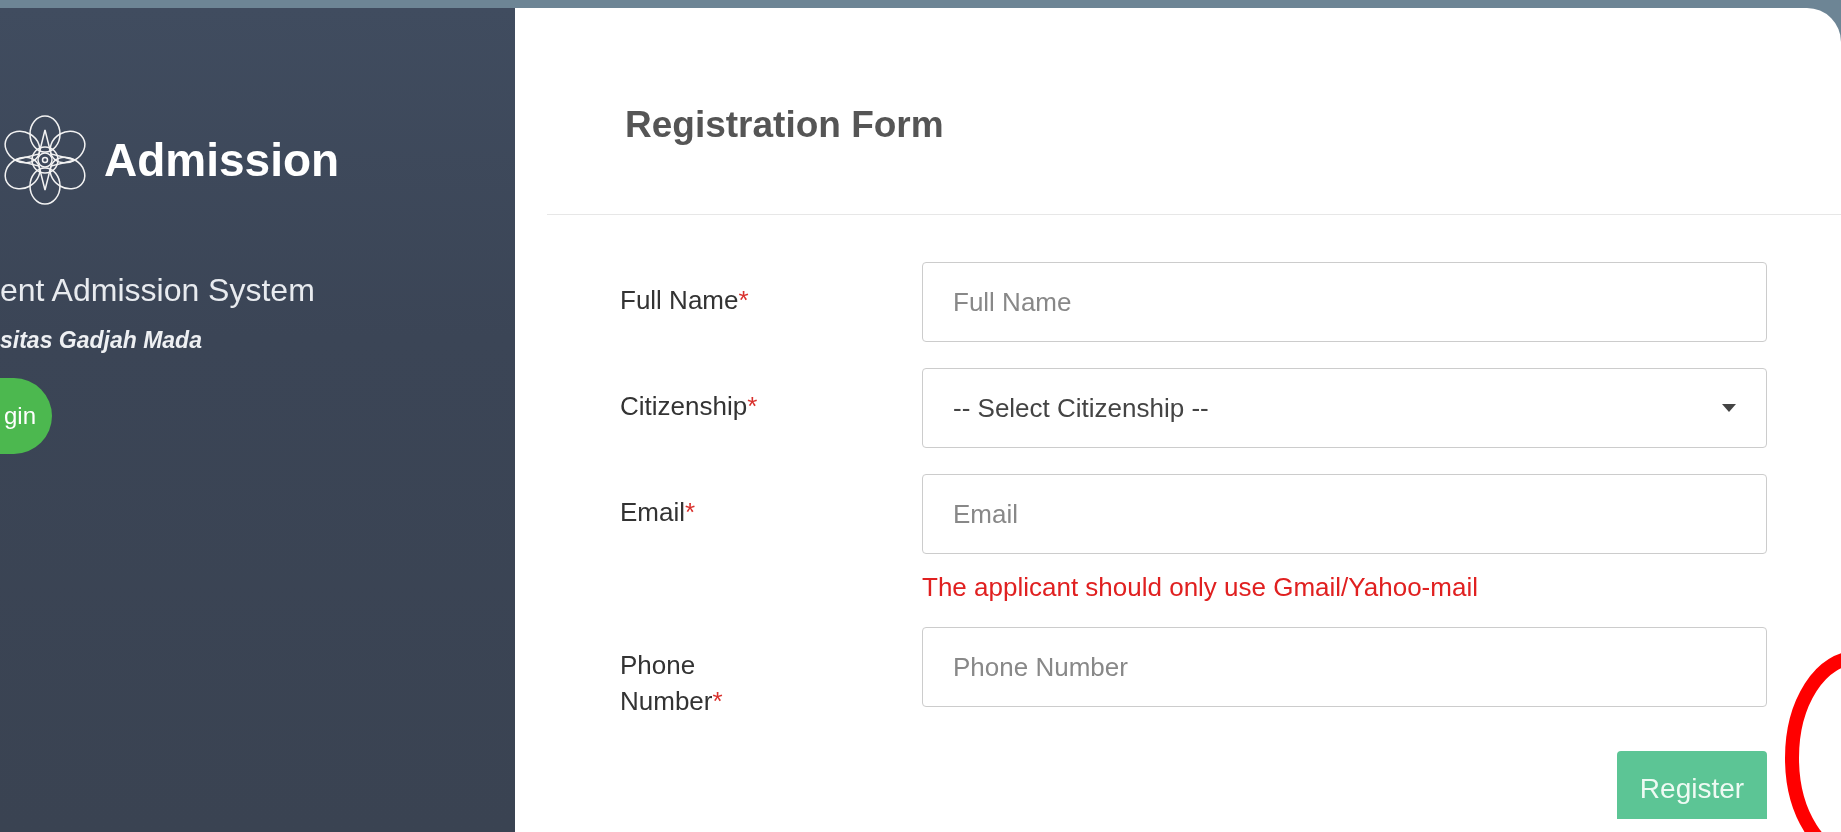  What do you see at coordinates (1344, 667) in the screenshot?
I see `input-field: Phone Number` at bounding box center [1344, 667].